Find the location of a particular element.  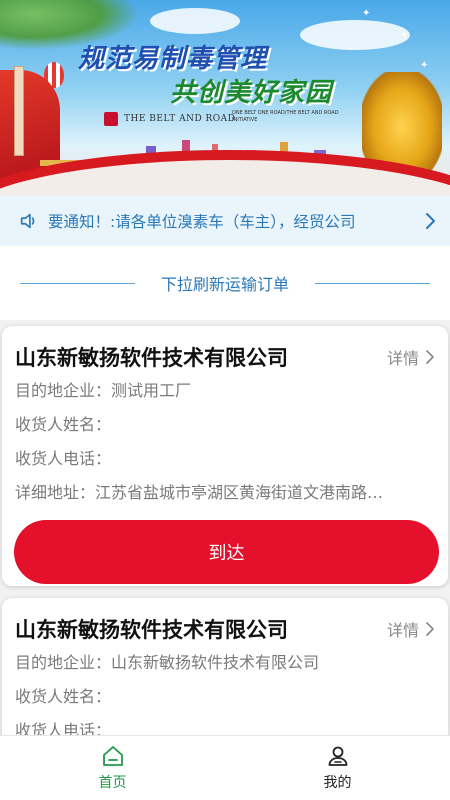

slogan-line1: 规范易制毒管理 is located at coordinates (173, 59).